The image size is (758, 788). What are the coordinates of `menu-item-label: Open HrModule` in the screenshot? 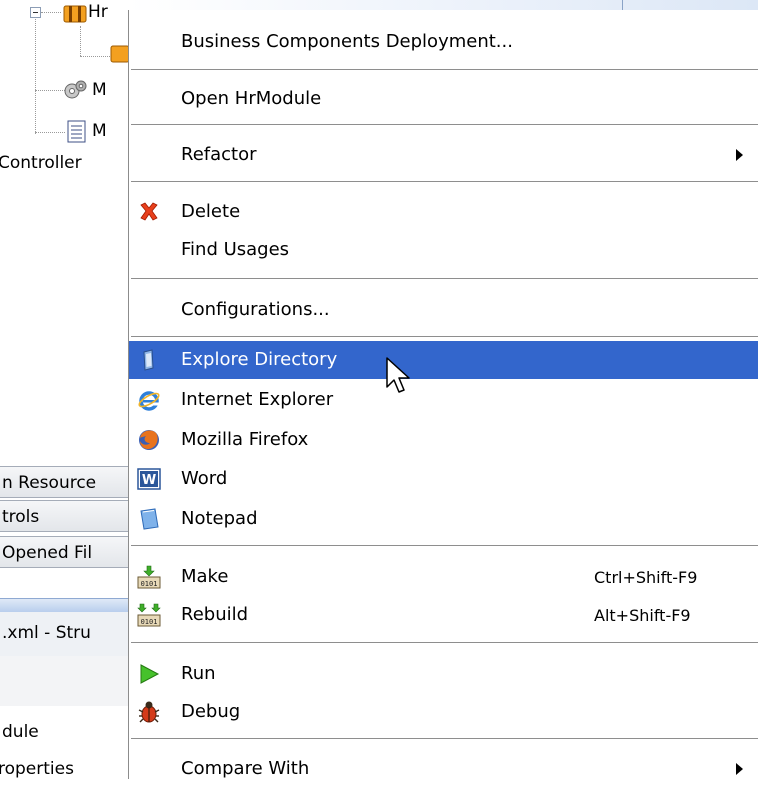 It's located at (251, 98).